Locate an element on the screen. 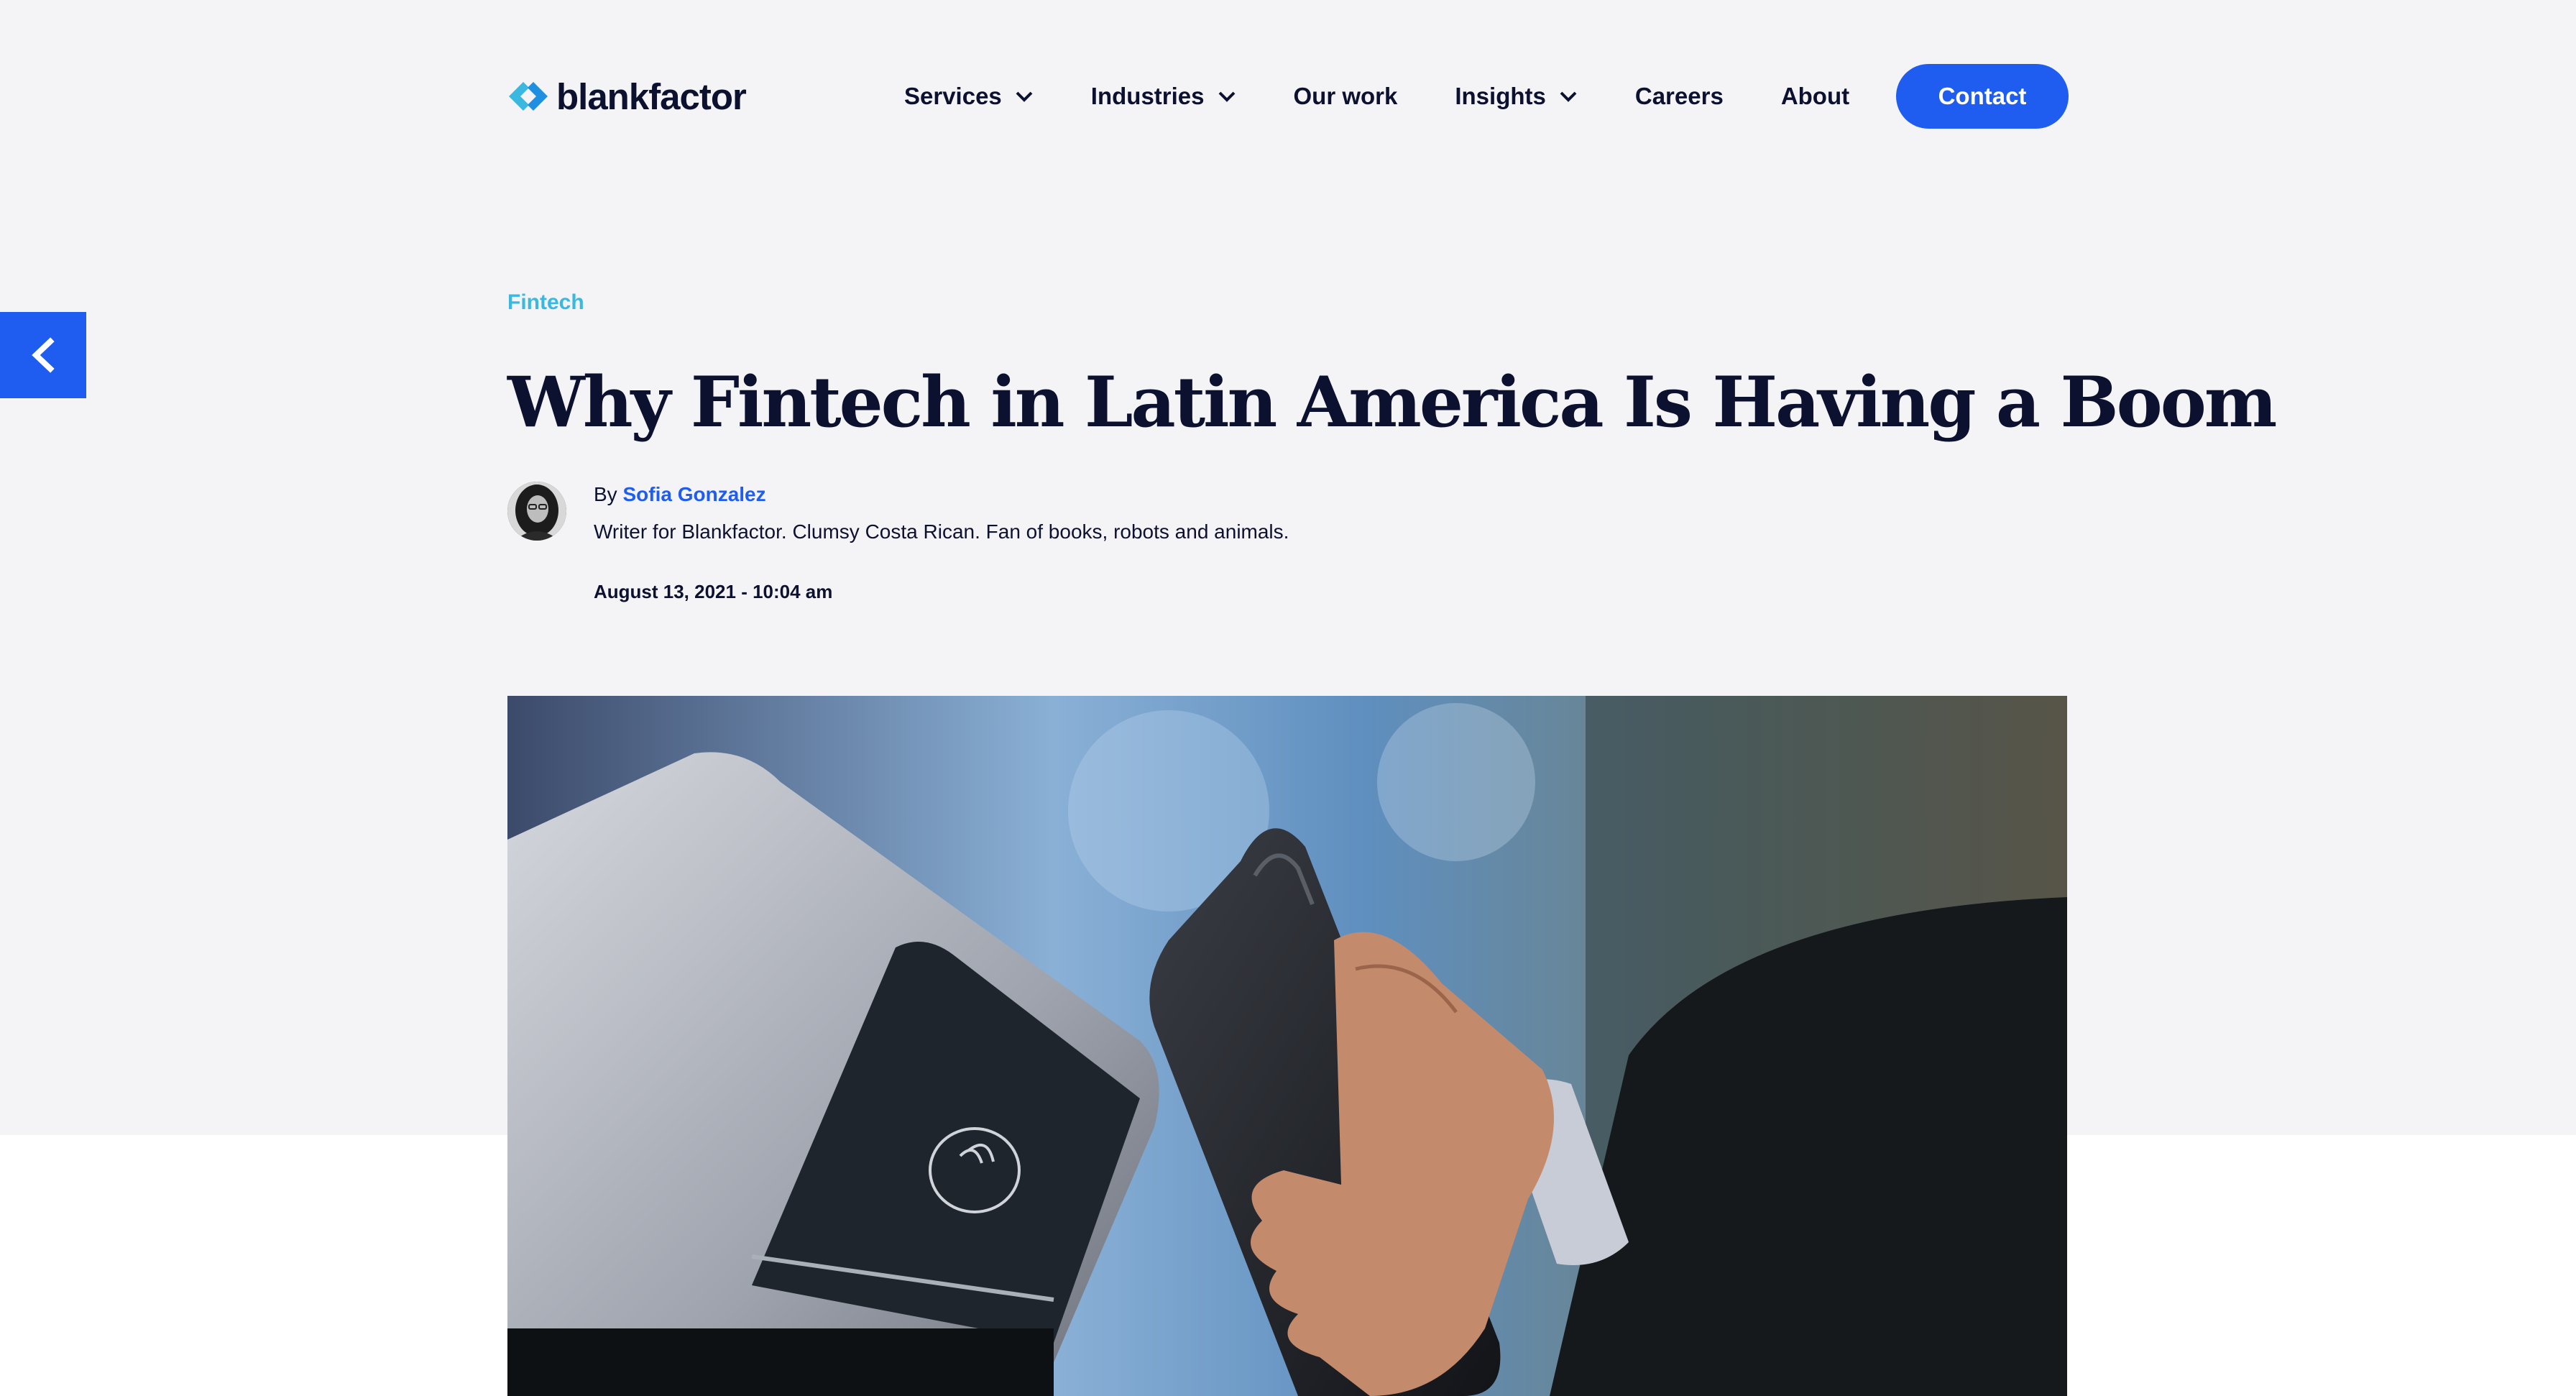 This screenshot has width=2576, height=1396. nav-label: About is located at coordinates (1815, 96).